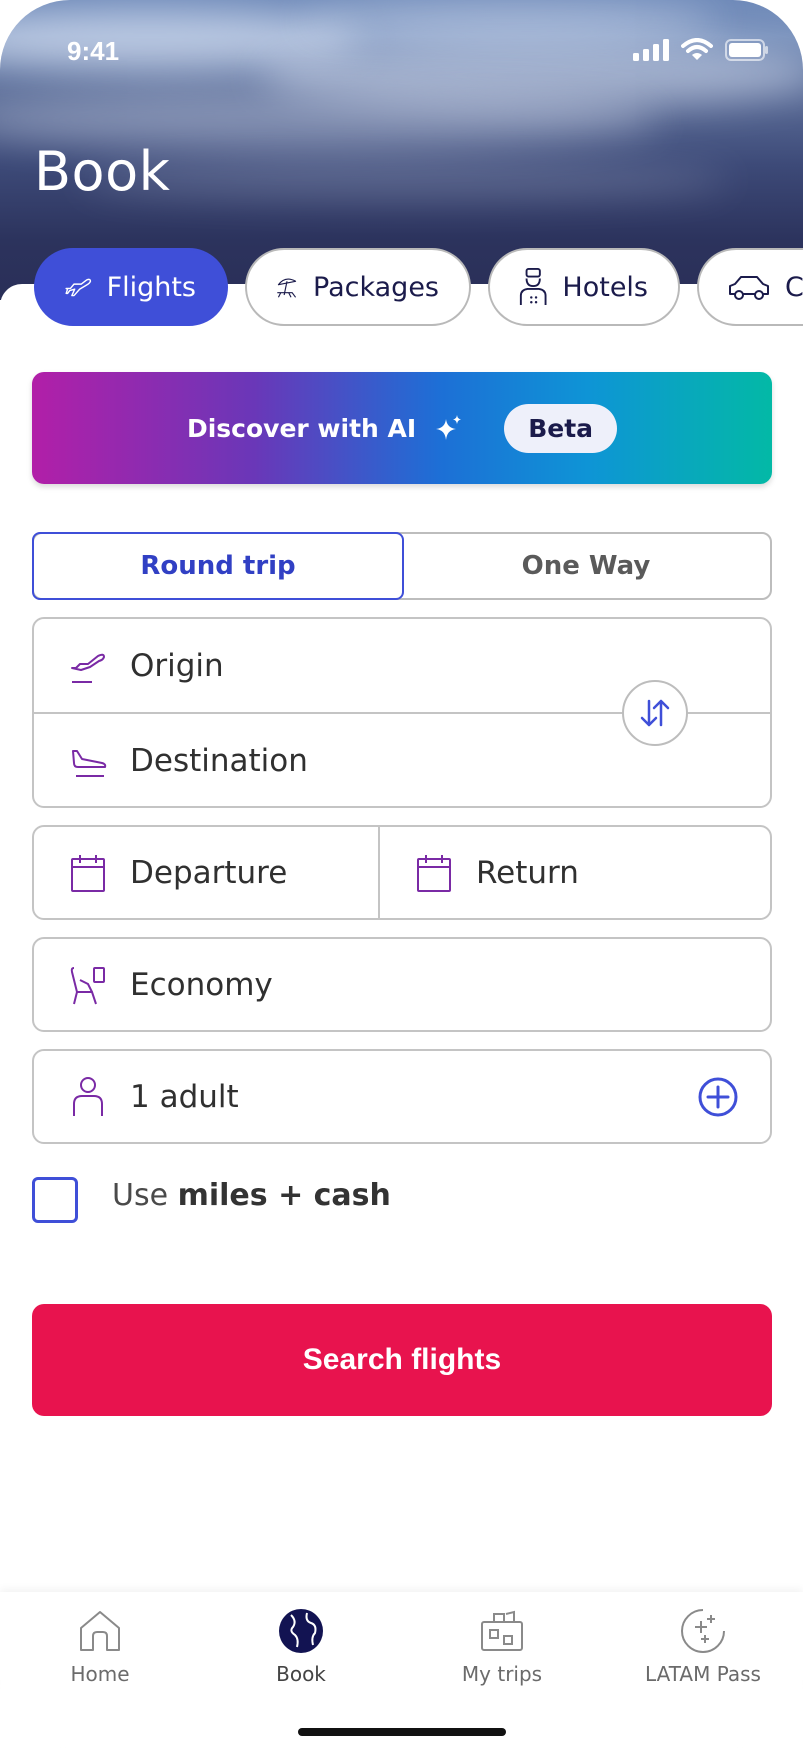 Image resolution: width=803 pixels, height=1748 pixels. Describe the element at coordinates (287, 288) in the screenshot. I see `beach-umbrella-icon` at that location.